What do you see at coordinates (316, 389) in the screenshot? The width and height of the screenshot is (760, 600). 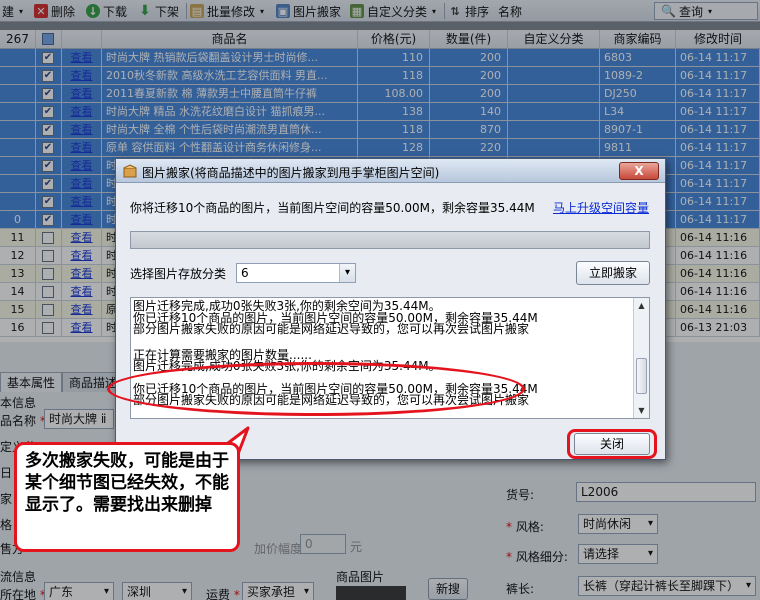 I see `highlight-ellipse` at bounding box center [316, 389].